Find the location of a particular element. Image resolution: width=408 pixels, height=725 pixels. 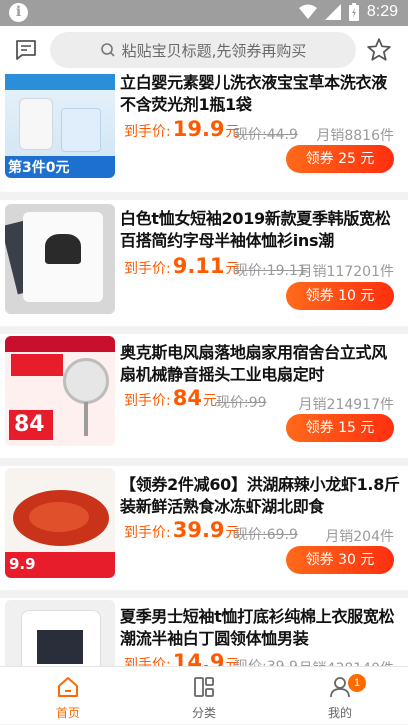

search-bar: 粘贴宝贝标题,先领券再购买 is located at coordinates (203, 50).